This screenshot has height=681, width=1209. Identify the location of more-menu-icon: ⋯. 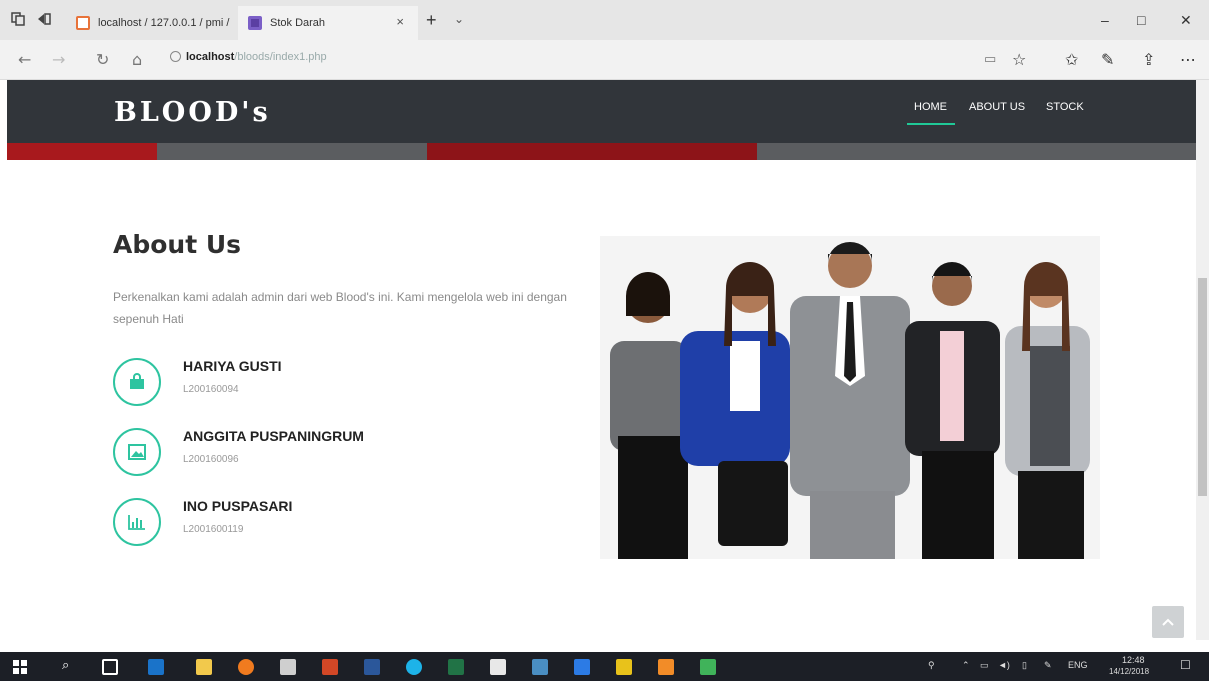
(1188, 59).